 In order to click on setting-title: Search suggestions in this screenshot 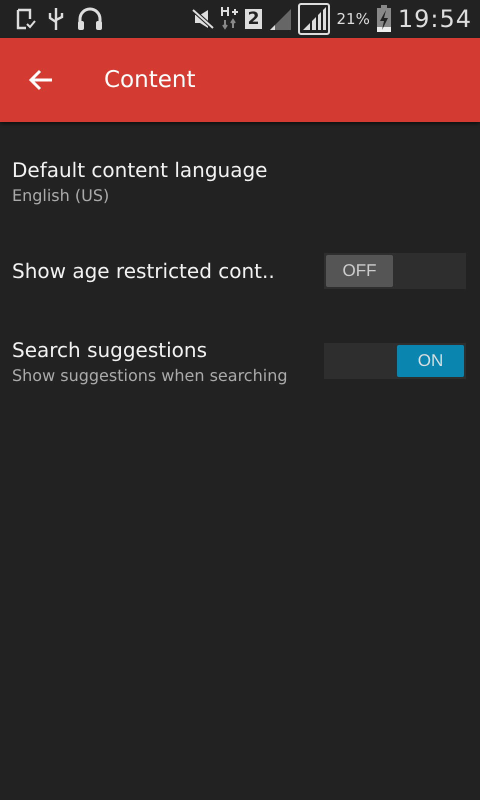, I will do `click(150, 350)`.